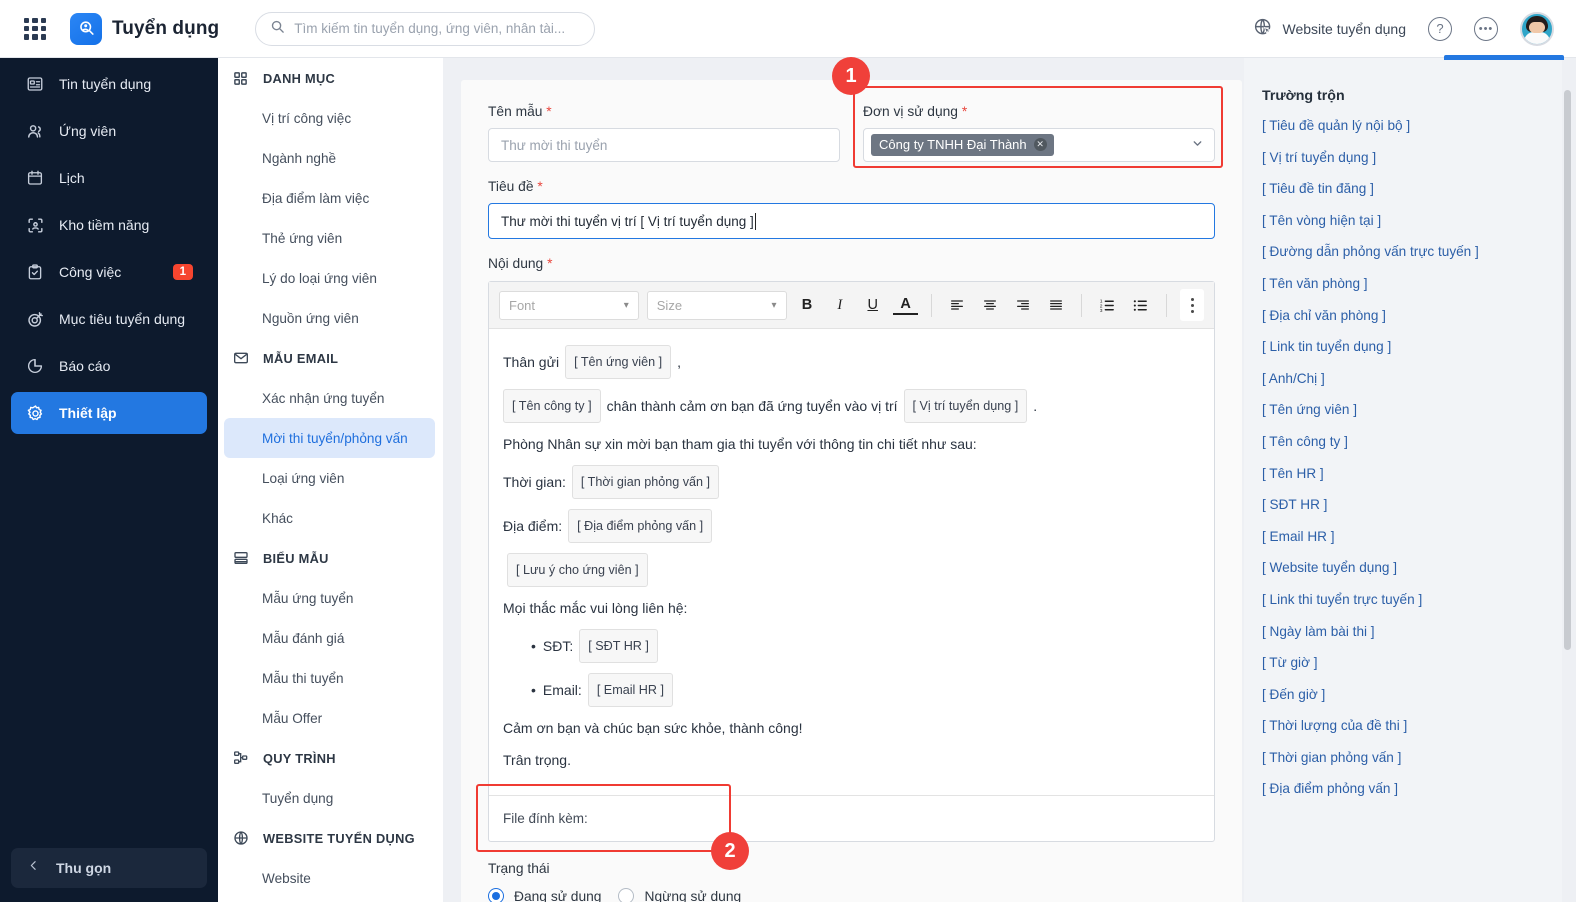 This screenshot has height=902, width=1576. I want to click on question-circle-icon: ?, so click(1440, 28).